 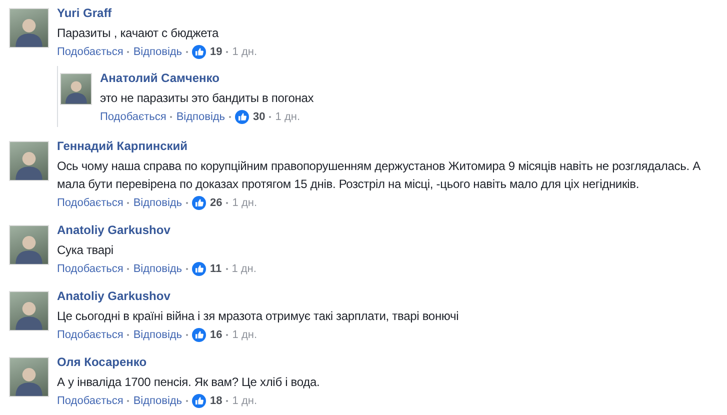 What do you see at coordinates (216, 401) in the screenshot?
I see `like-count: 18` at bounding box center [216, 401].